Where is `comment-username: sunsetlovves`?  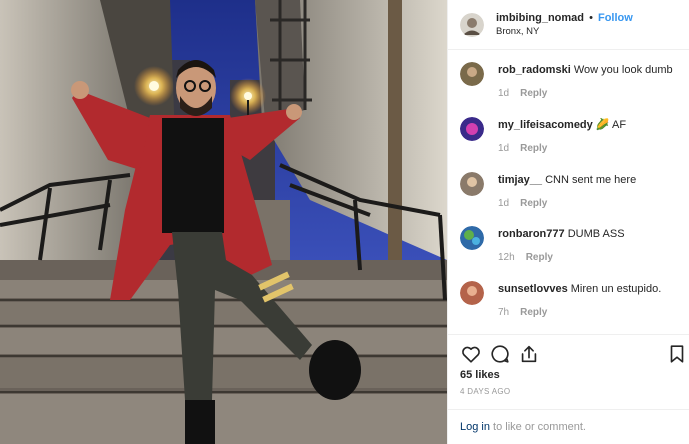 comment-username: sunsetlovves is located at coordinates (533, 289).